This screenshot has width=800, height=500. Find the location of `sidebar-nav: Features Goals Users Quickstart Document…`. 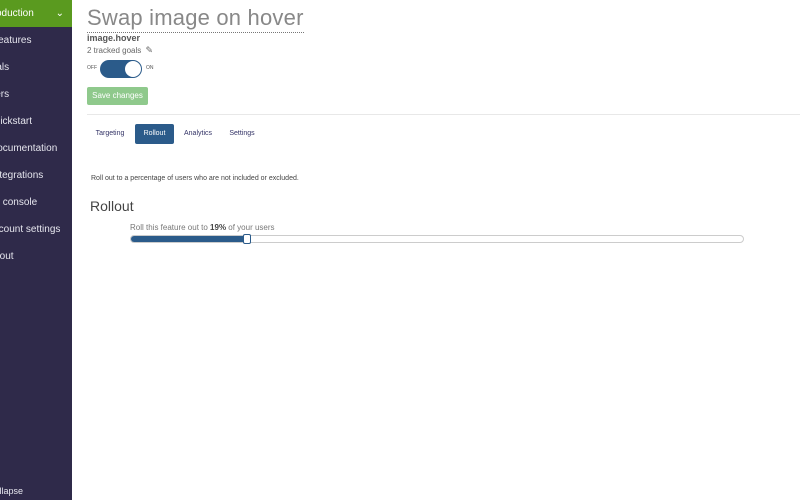

sidebar-nav: Features Goals Users Quickstart Document… is located at coordinates (36, 148).